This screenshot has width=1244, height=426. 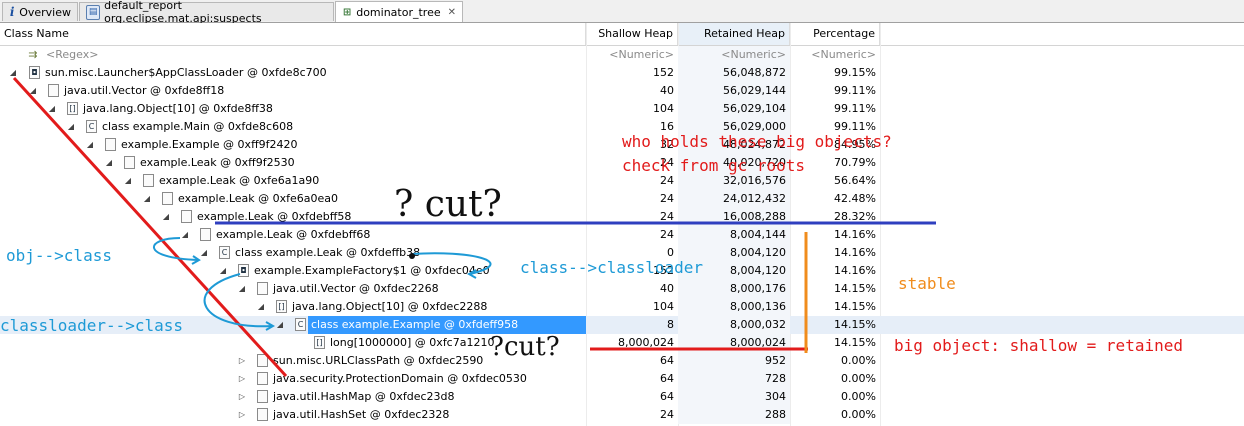 What do you see at coordinates (757, 141) in the screenshot?
I see `annotation-who-holds: who holds these big objects?` at bounding box center [757, 141].